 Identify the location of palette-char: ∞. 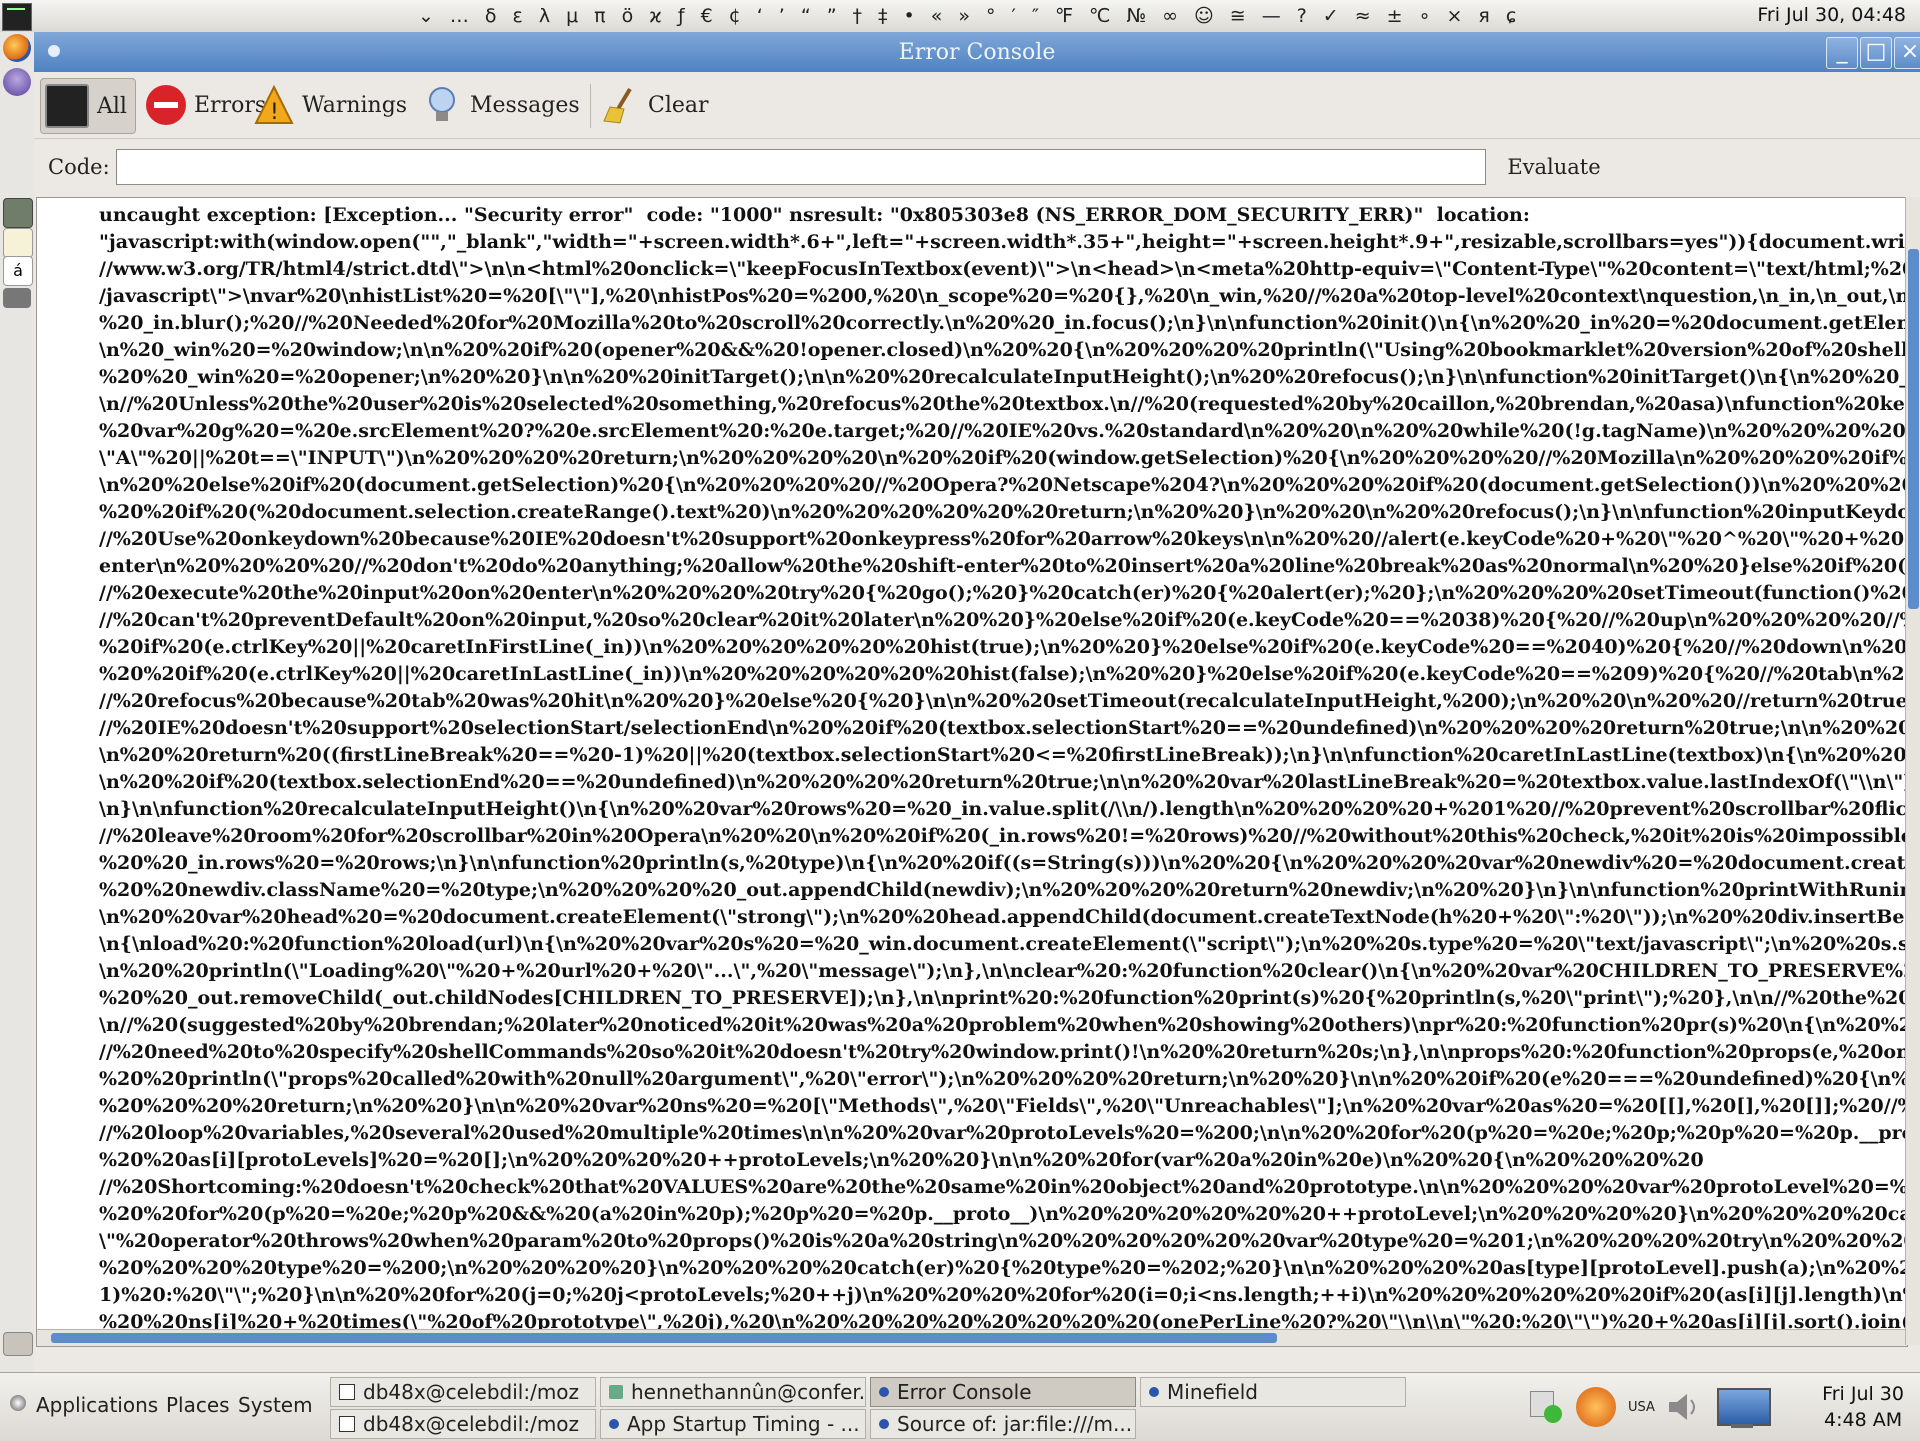
(1170, 16).